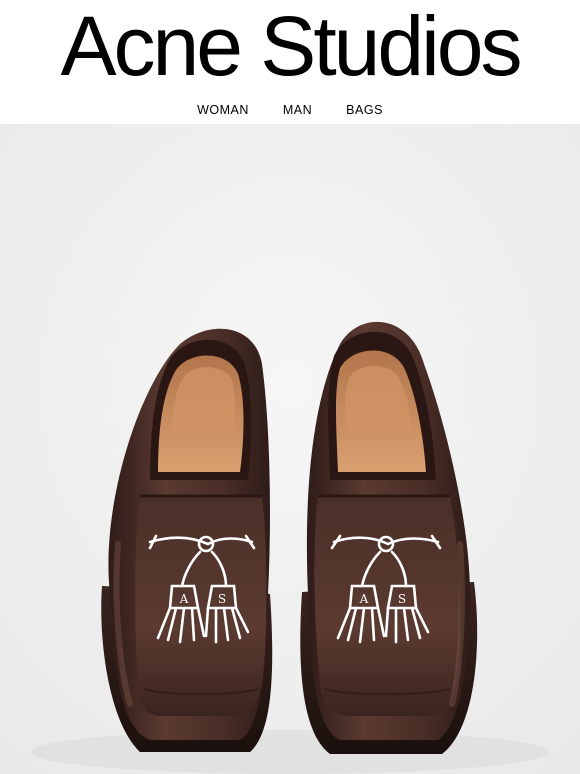 The width and height of the screenshot is (580, 774). What do you see at coordinates (364, 110) in the screenshot?
I see `nav-item-bags: BAGS` at bounding box center [364, 110].